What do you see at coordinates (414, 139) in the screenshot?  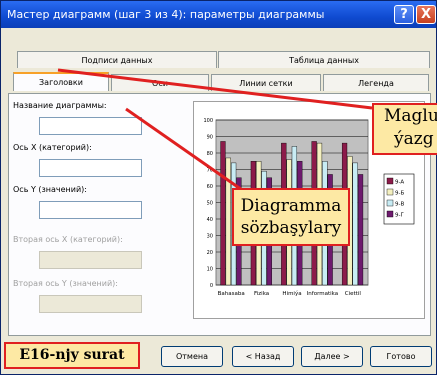 I see `data-labels-callout-line2: ýazg` at bounding box center [414, 139].